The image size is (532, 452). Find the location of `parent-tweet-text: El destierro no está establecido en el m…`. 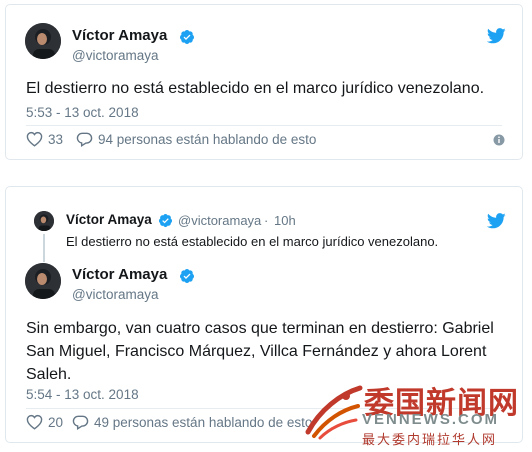

parent-tweet-text: El destierro no está establecido en el m… is located at coordinates (252, 241).